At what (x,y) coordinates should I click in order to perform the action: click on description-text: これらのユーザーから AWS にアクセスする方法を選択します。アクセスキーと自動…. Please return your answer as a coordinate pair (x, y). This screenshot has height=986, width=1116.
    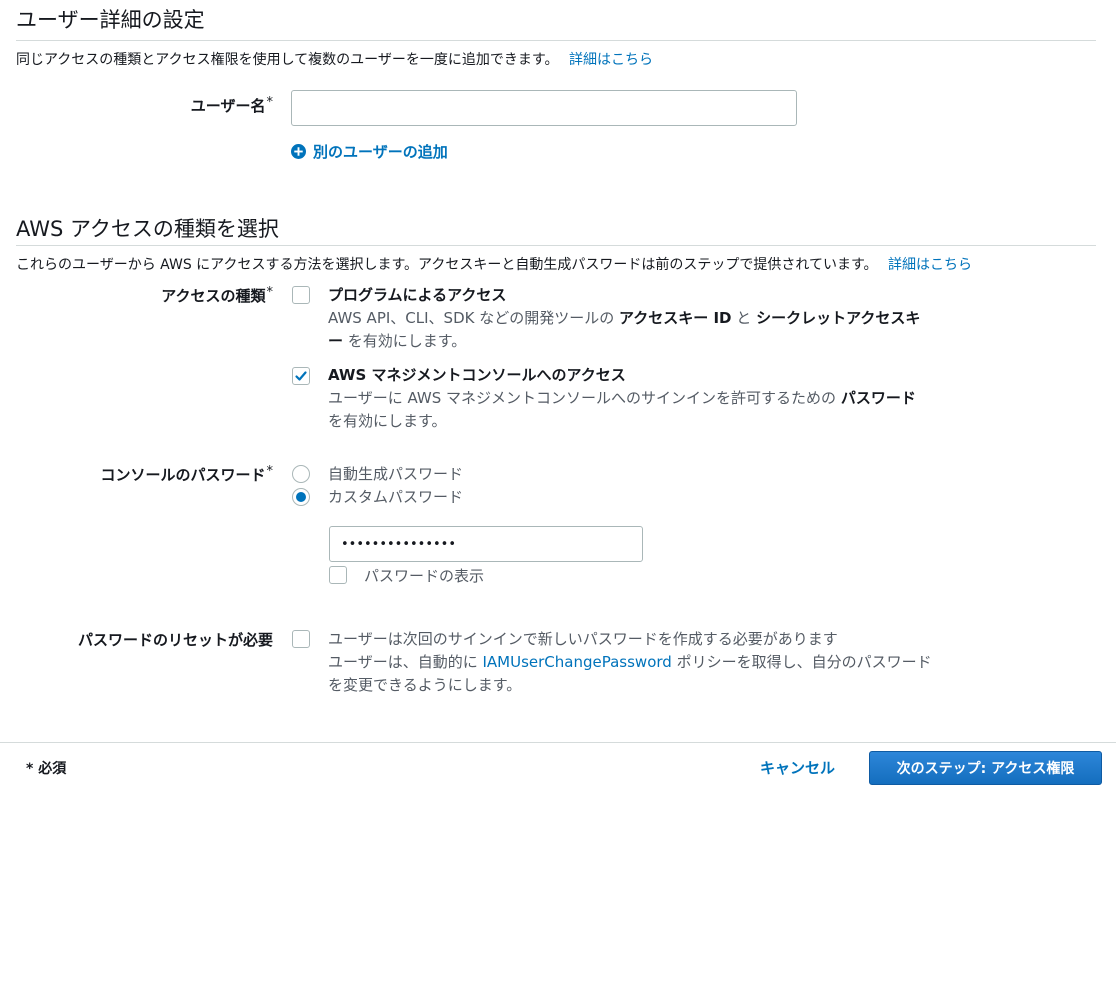
    Looking at the image, I should click on (447, 265).